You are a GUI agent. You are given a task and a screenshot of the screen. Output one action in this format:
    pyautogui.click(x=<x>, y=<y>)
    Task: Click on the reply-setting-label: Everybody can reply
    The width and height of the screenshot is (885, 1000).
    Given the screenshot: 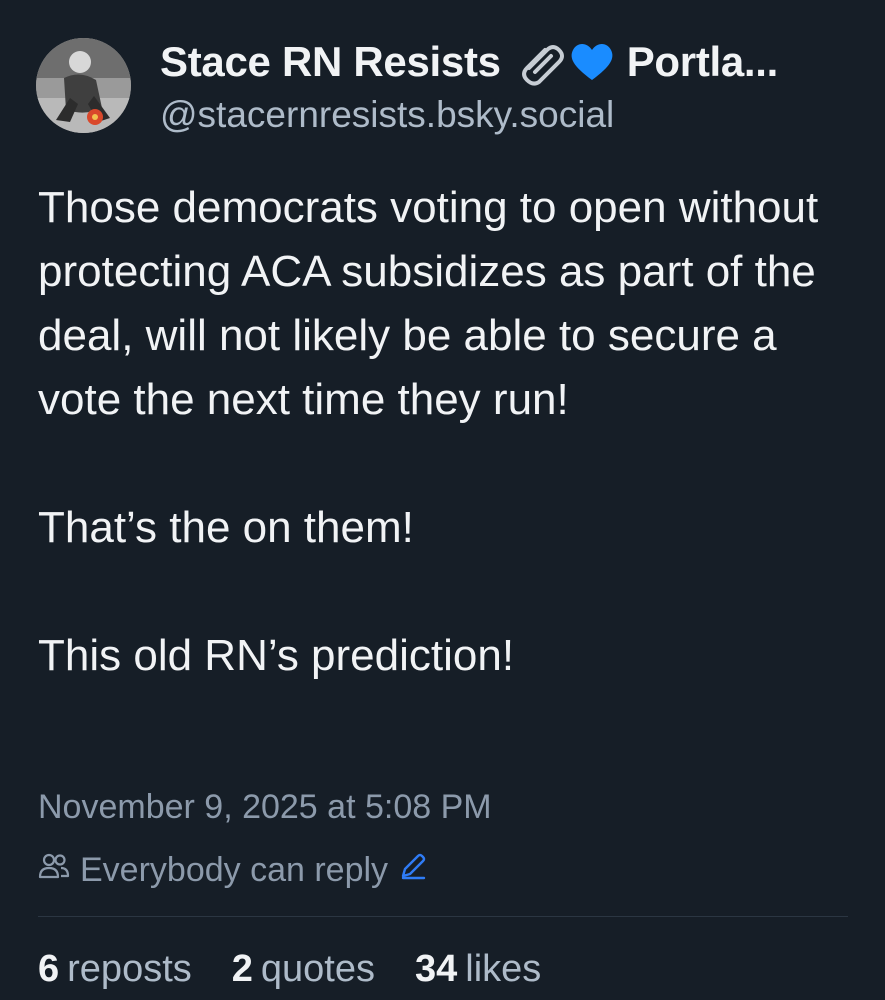 What is the action you would take?
    pyautogui.click(x=234, y=869)
    